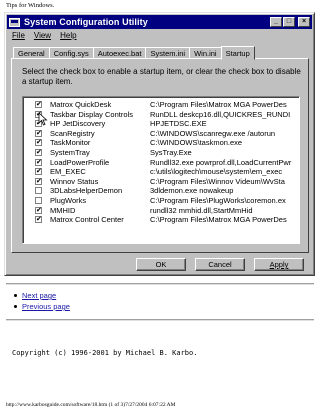  Describe the element at coordinates (86, 22) in the screenshot. I see `dialog-title: System Configuration Utility` at that location.